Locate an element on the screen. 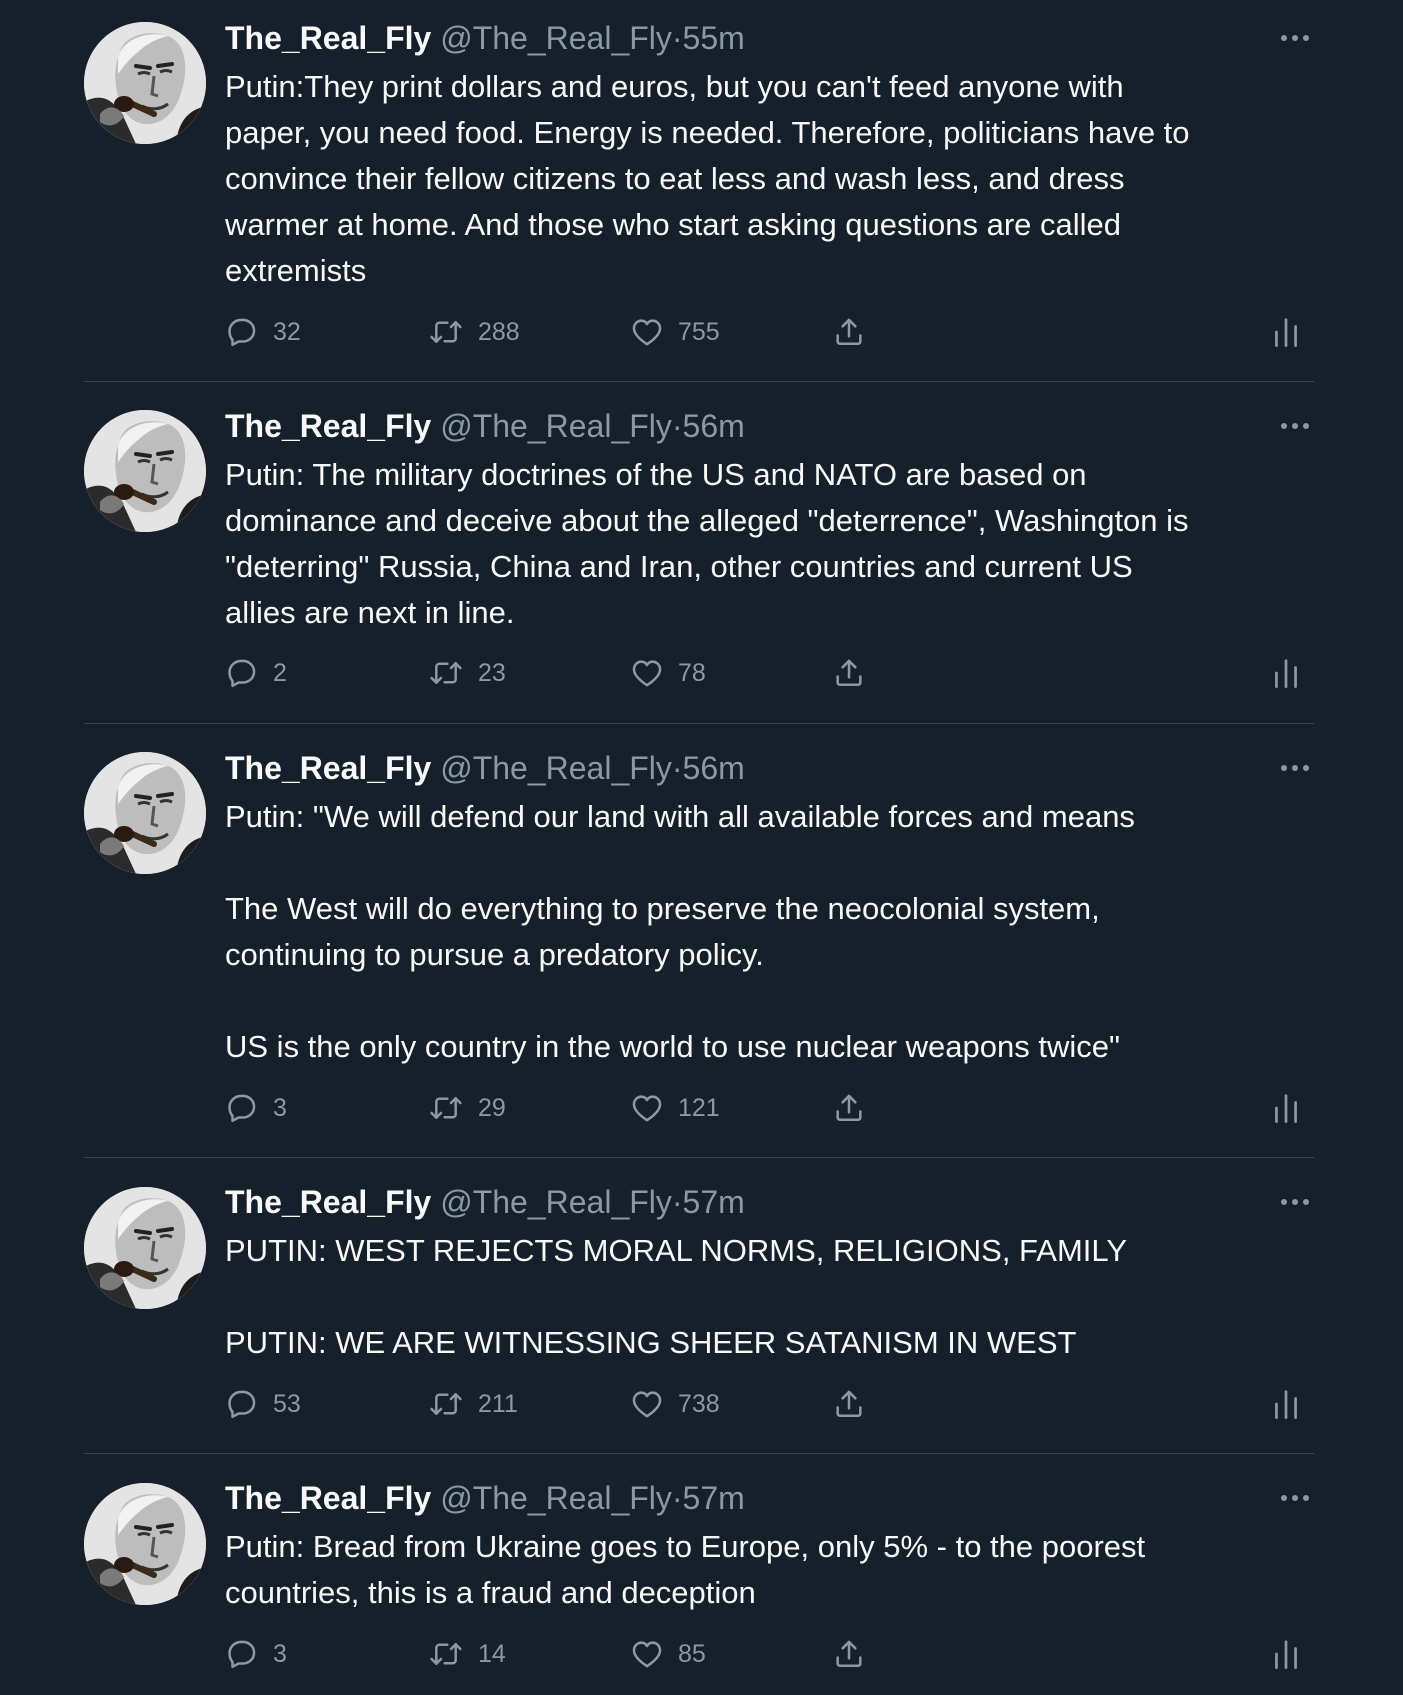  like-button: 755 is located at coordinates (675, 332).